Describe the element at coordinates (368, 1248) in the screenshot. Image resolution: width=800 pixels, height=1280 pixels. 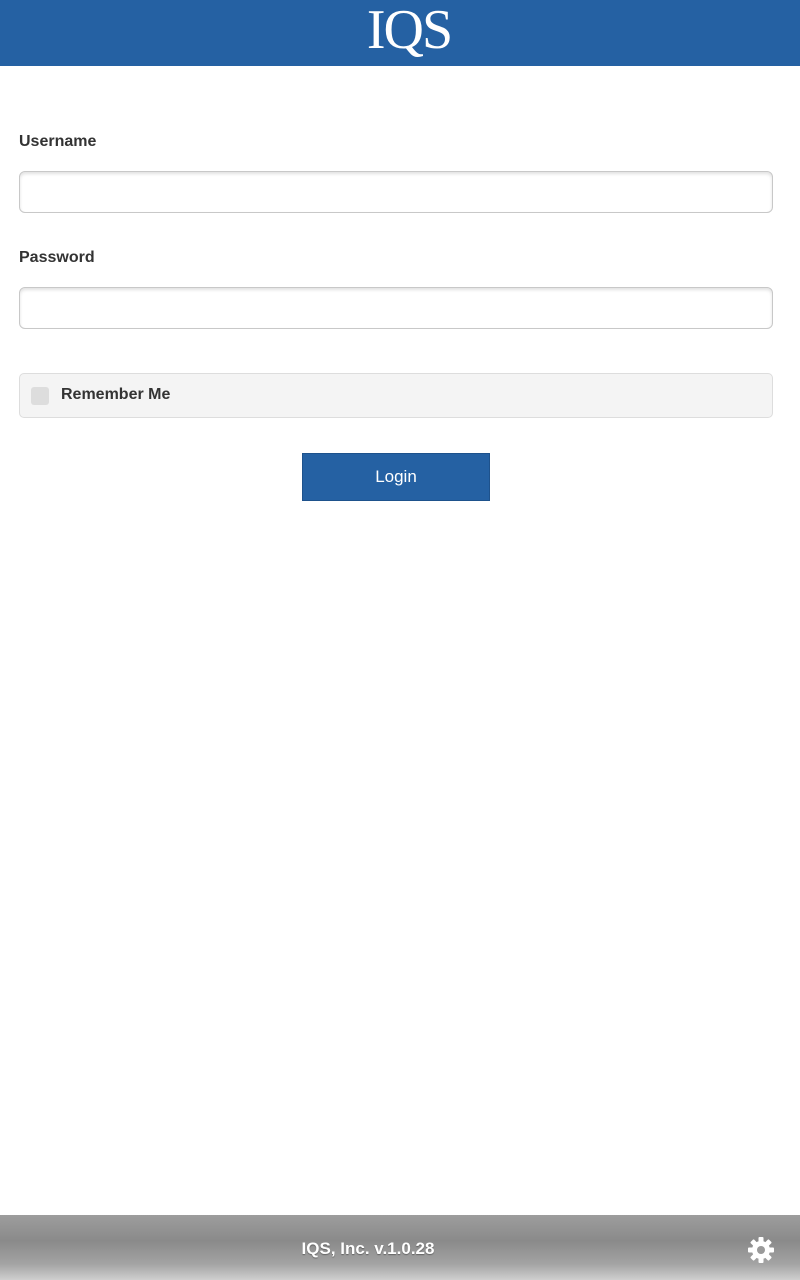
I see `company-version-label: IQS, Inc. v.1.0.28` at that location.